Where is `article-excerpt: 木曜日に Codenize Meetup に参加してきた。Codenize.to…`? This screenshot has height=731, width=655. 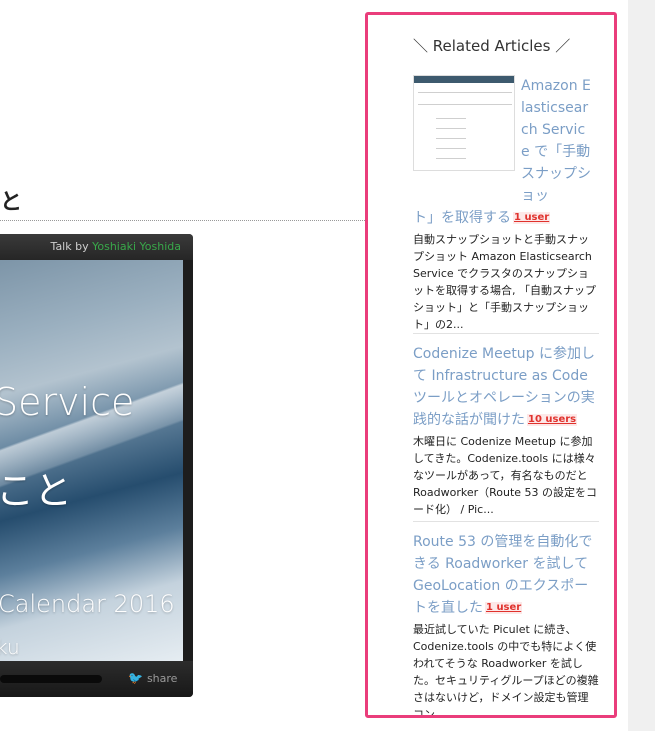
article-excerpt: 木曜日に Codenize Meetup に参加してきた。Codenize.to… is located at coordinates (505, 475).